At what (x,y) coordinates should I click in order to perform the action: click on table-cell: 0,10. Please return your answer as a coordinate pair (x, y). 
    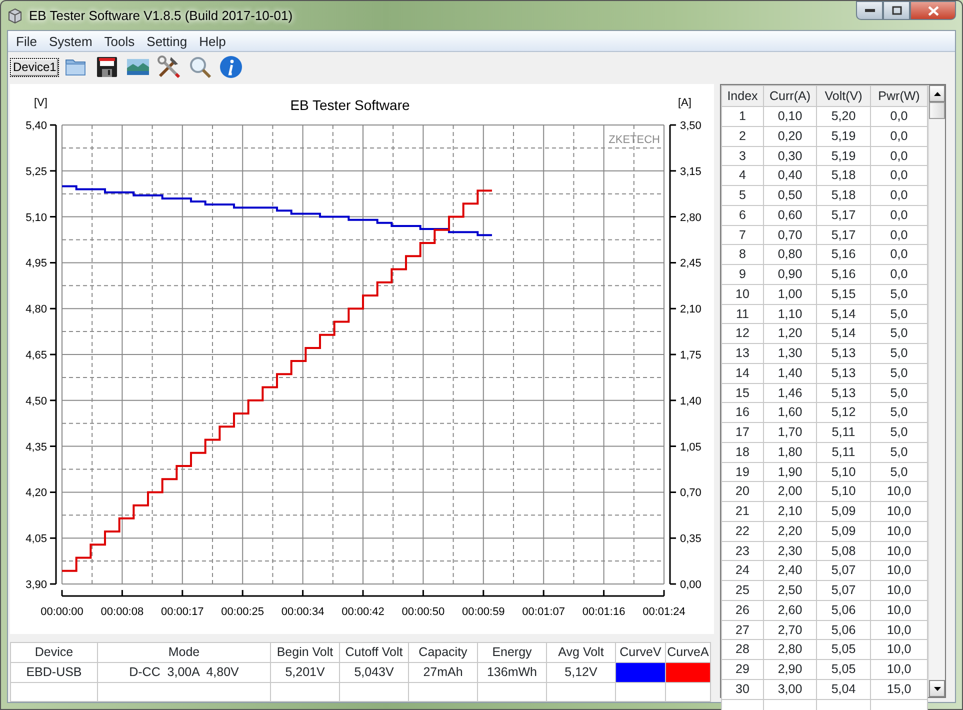
    Looking at the image, I should click on (790, 116).